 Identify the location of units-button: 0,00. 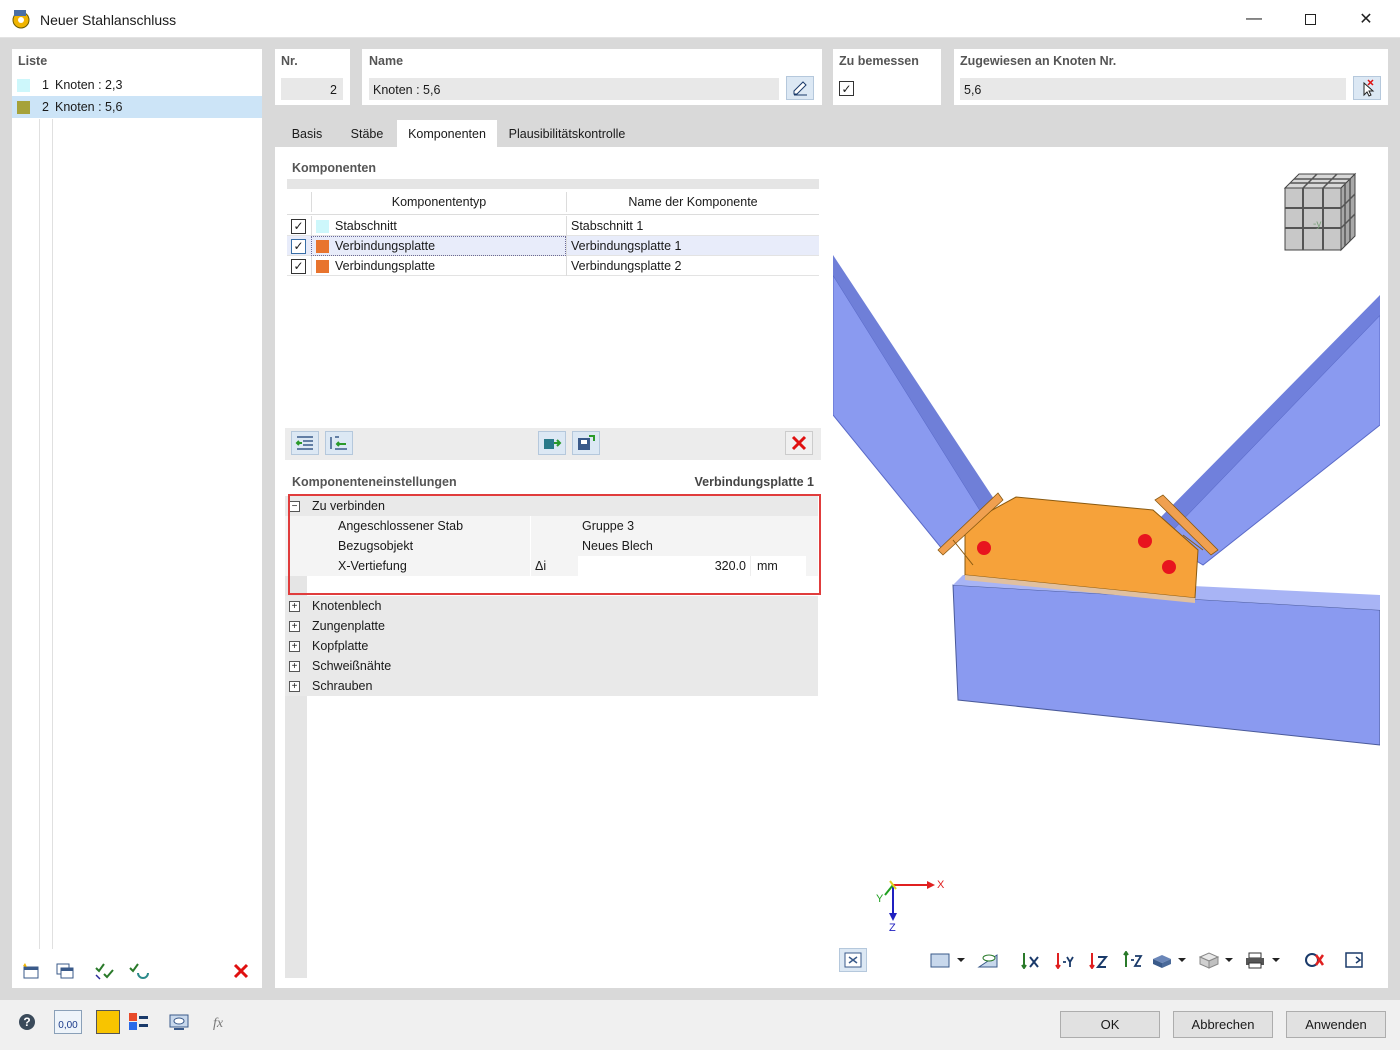
(68, 1022).